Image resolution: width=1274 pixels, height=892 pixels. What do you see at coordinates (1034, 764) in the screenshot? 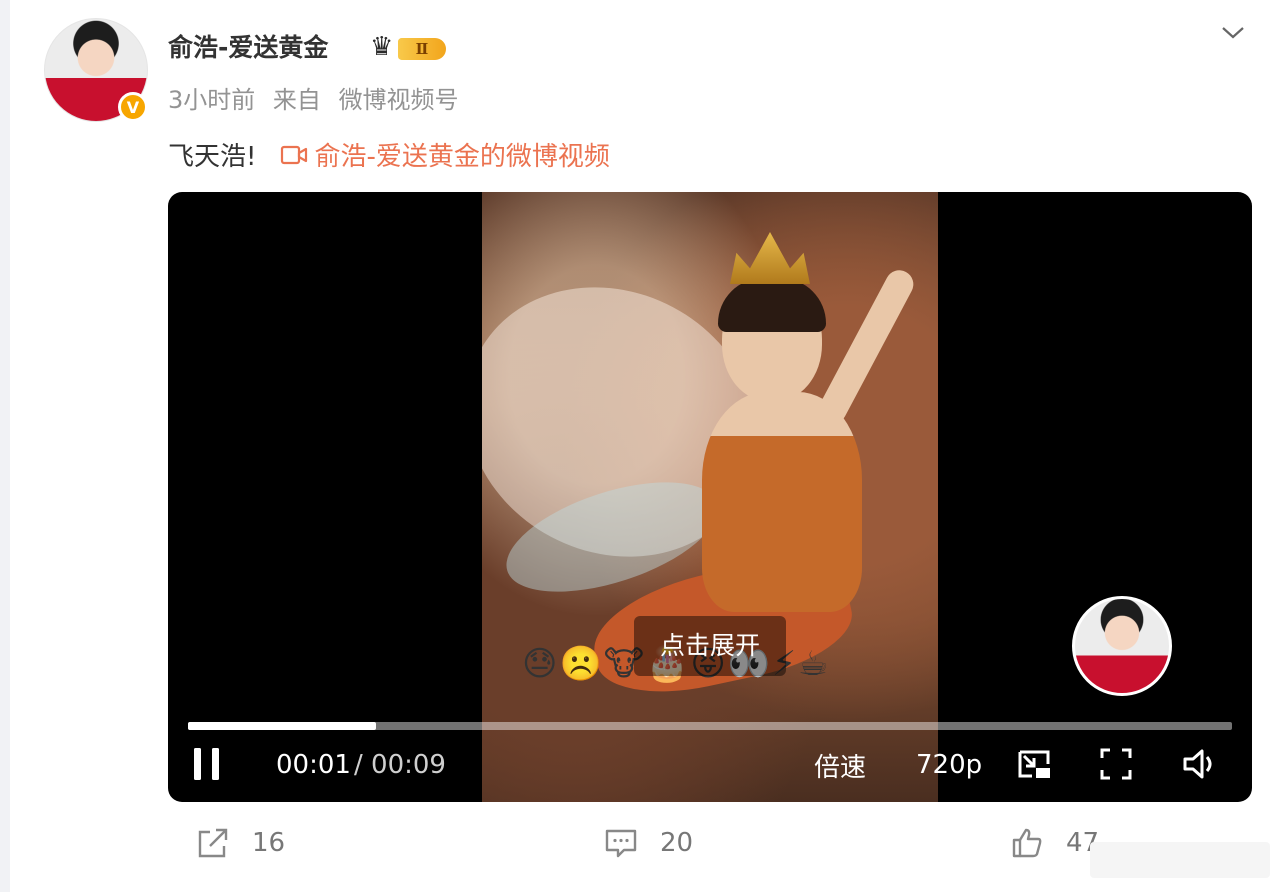
I see `picture-in-picture-icon` at bounding box center [1034, 764].